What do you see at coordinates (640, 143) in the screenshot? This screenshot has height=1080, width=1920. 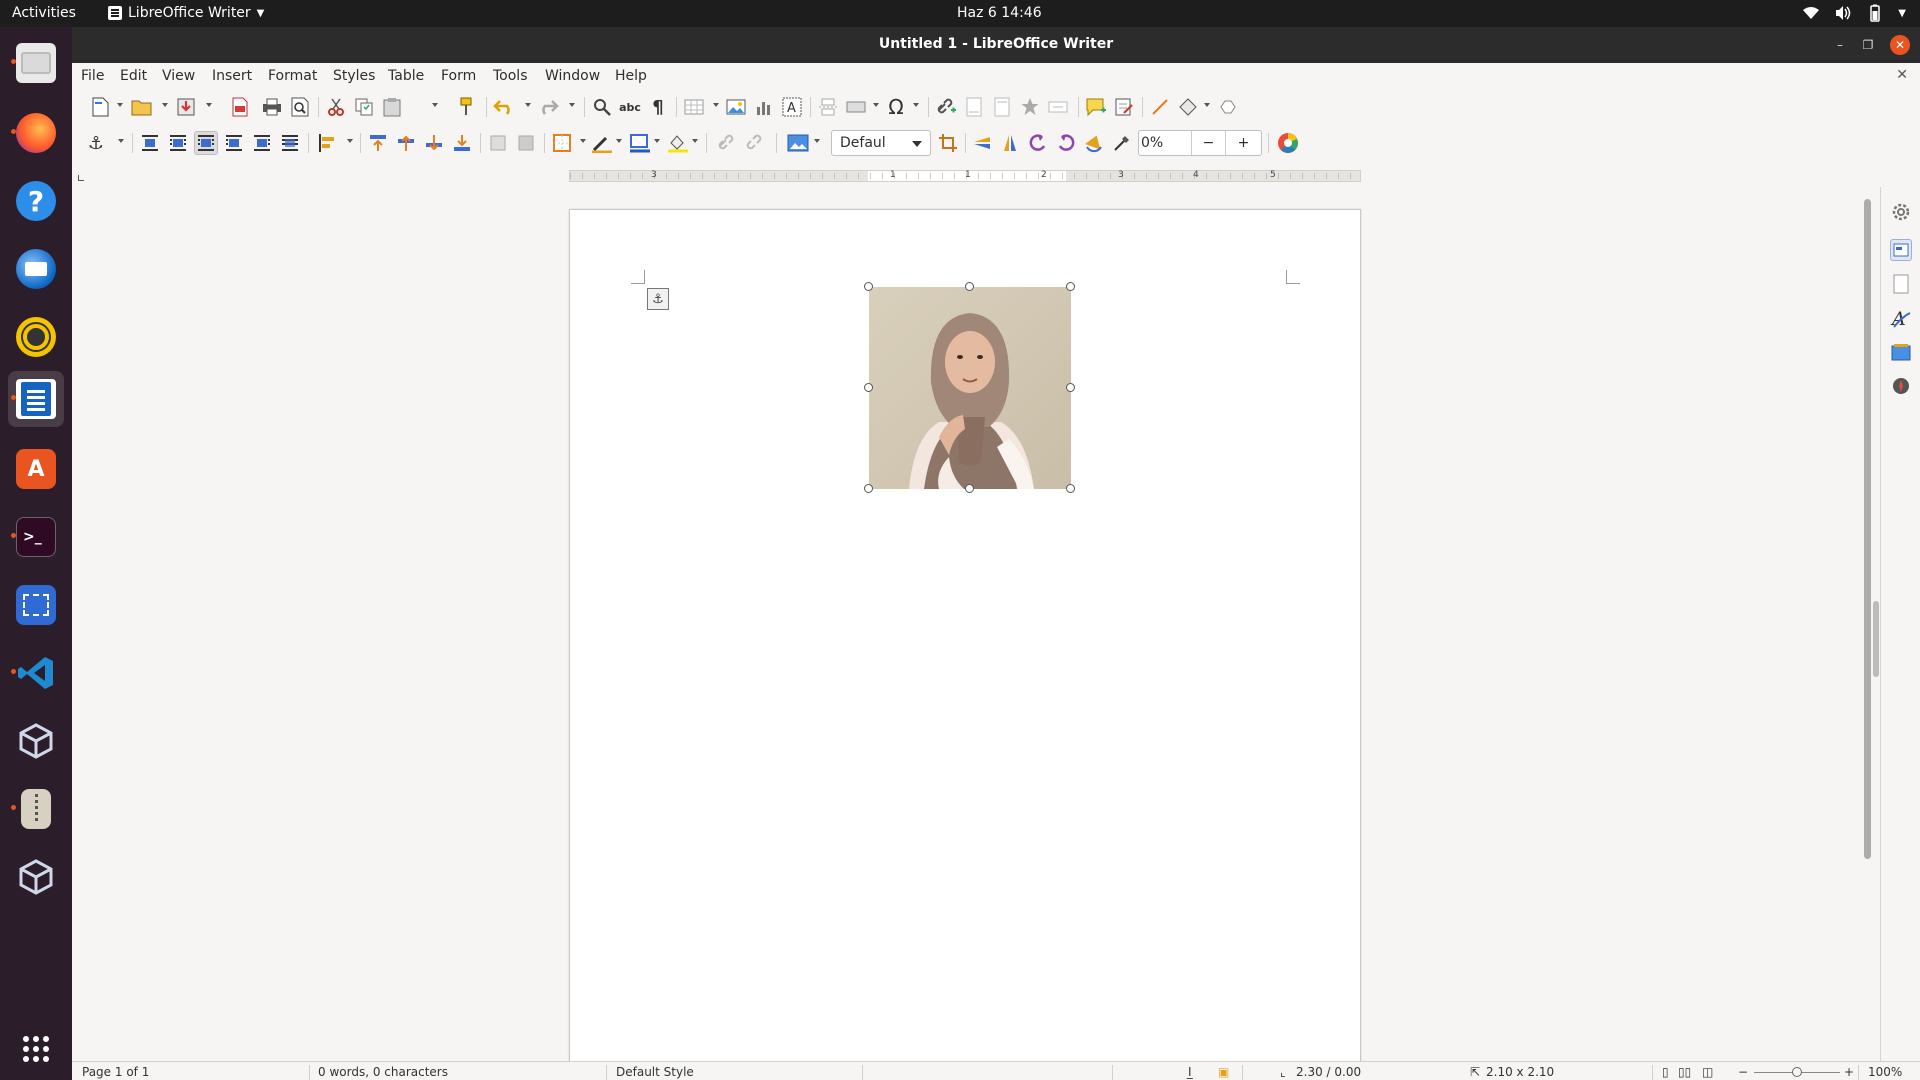 I see `border-color-icon` at bounding box center [640, 143].